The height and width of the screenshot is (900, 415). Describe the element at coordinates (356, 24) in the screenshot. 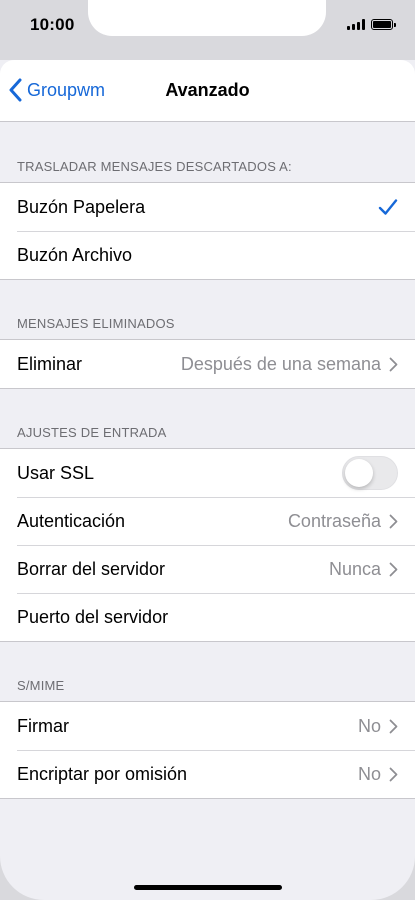

I see `signal-icon` at that location.